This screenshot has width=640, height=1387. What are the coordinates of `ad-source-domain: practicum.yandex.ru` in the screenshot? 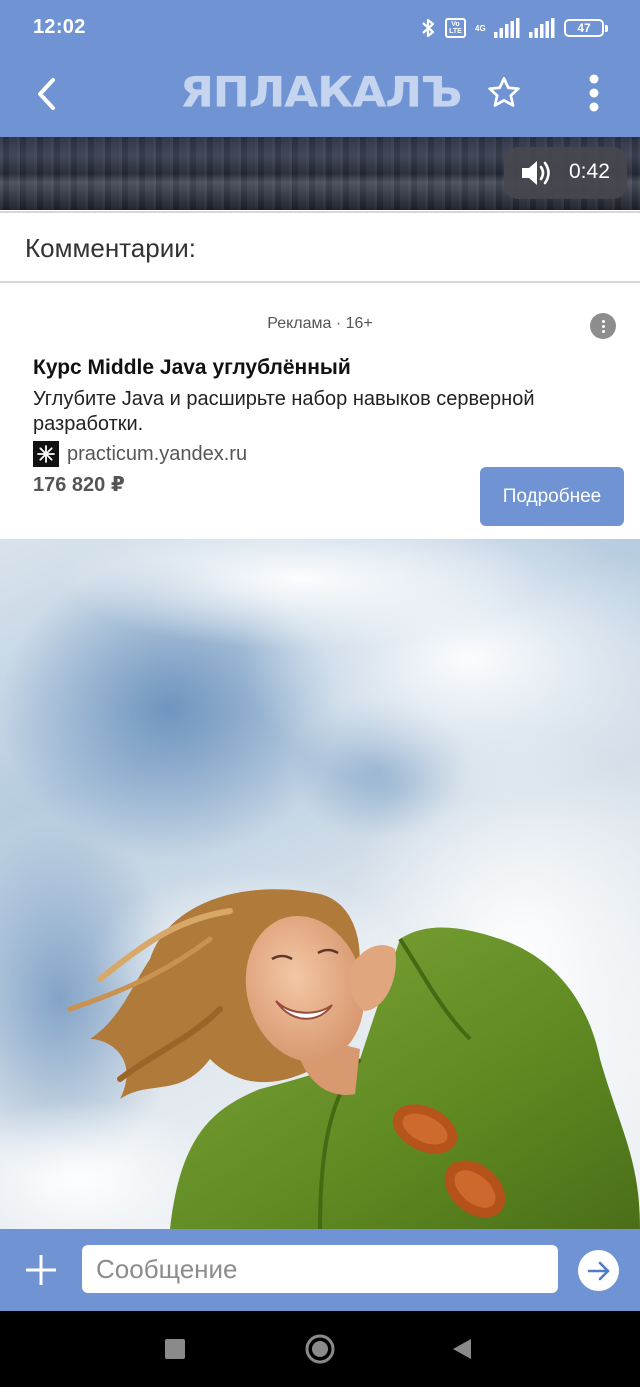 It's located at (157, 453).